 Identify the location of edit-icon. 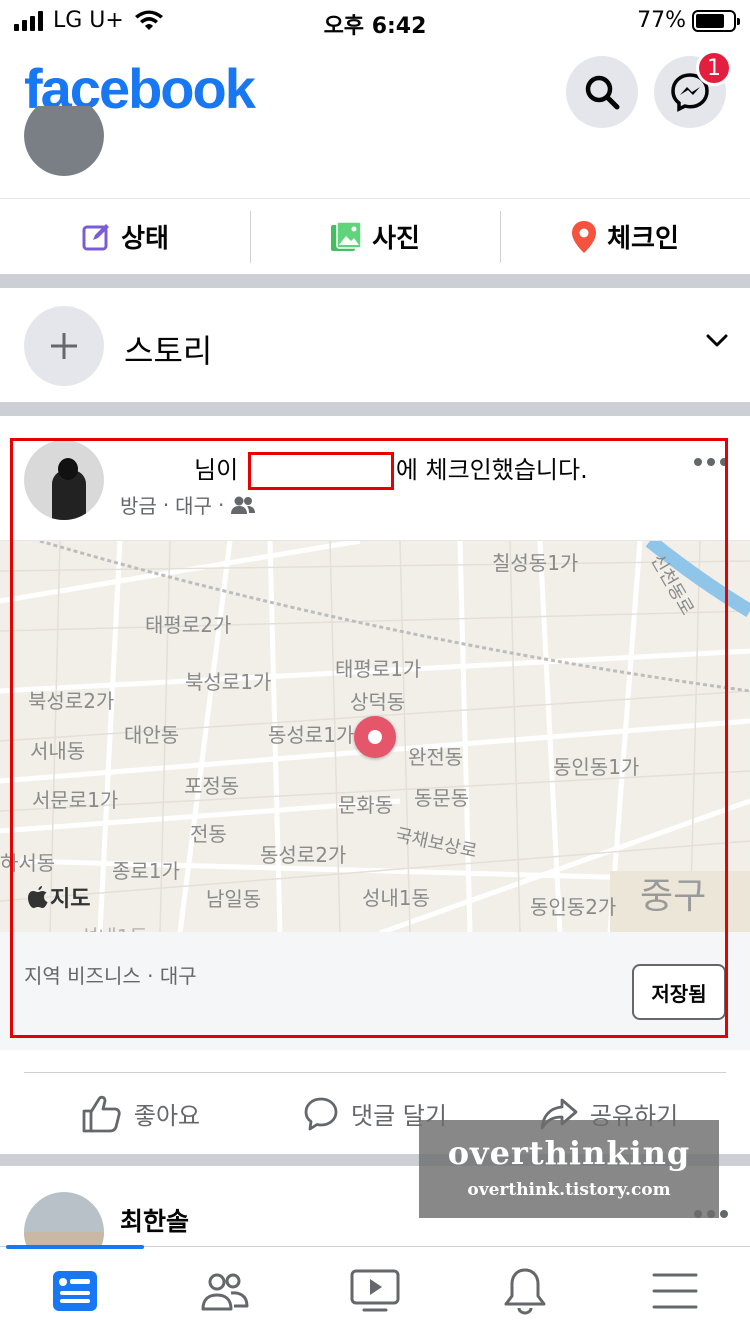
(96, 236).